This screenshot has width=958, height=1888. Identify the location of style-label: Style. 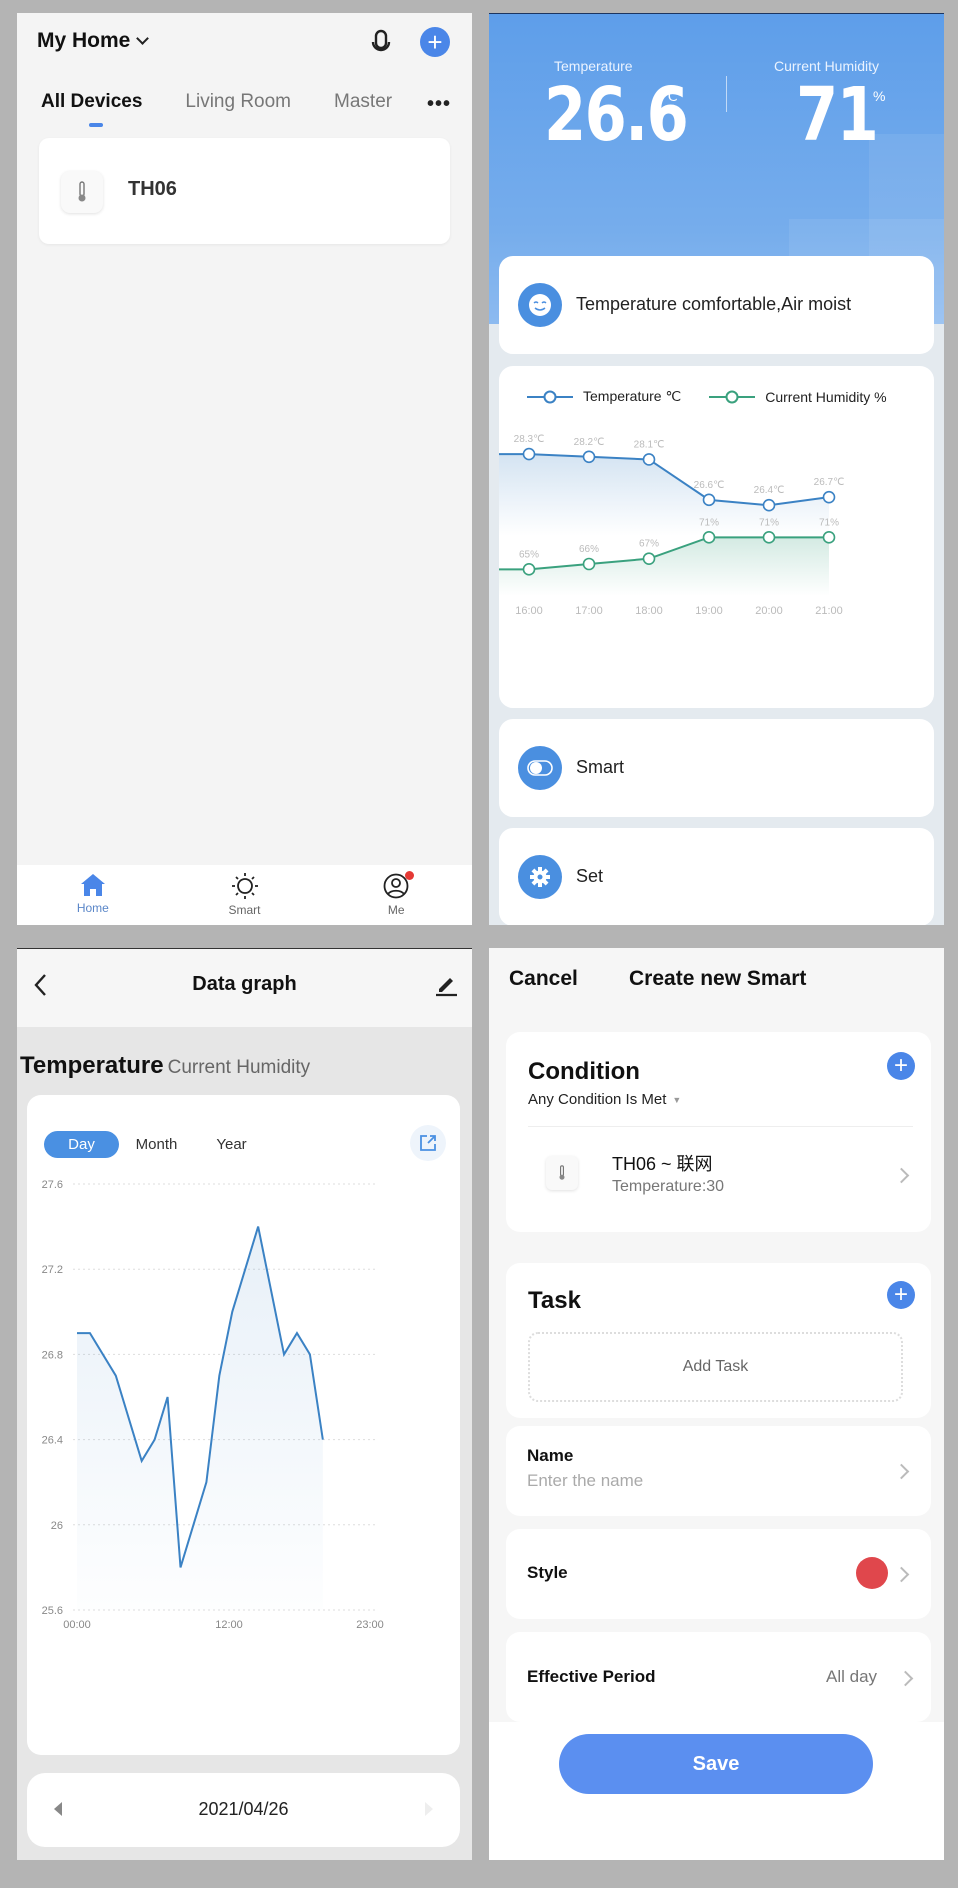
(547, 1572).